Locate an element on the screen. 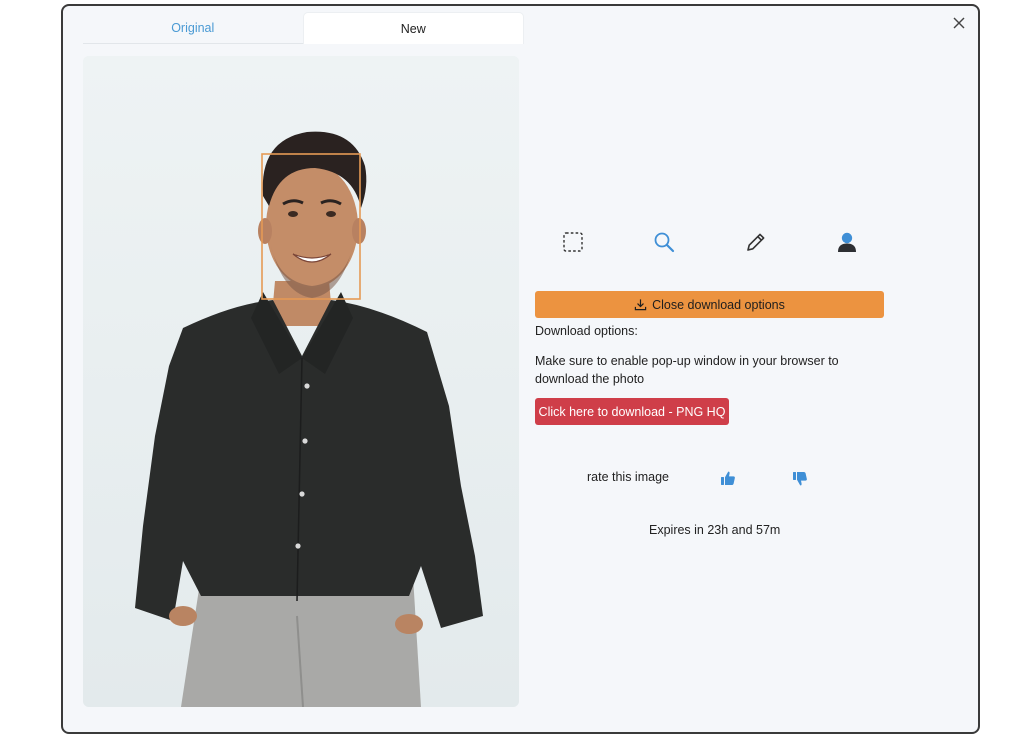 This screenshot has width=1024, height=734. view-tabs: Original New is located at coordinates (303, 28).